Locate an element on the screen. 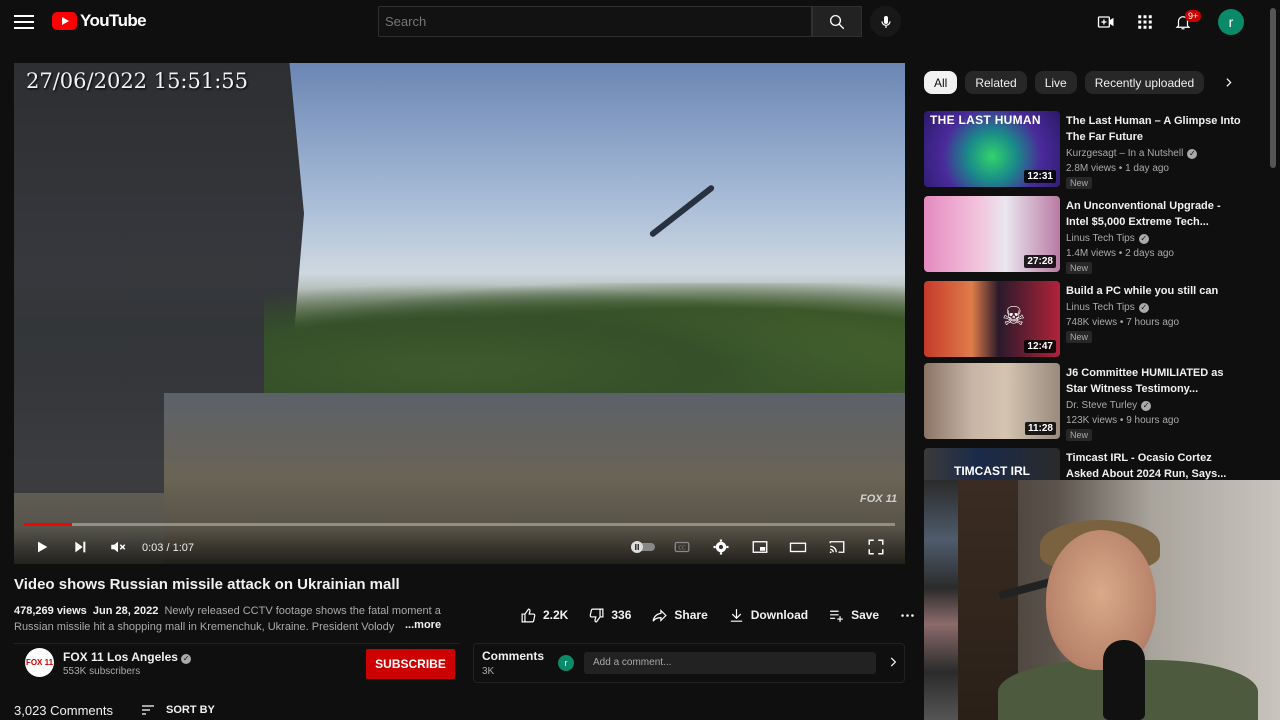  like-button: 2.2K is located at coordinates (544, 615).